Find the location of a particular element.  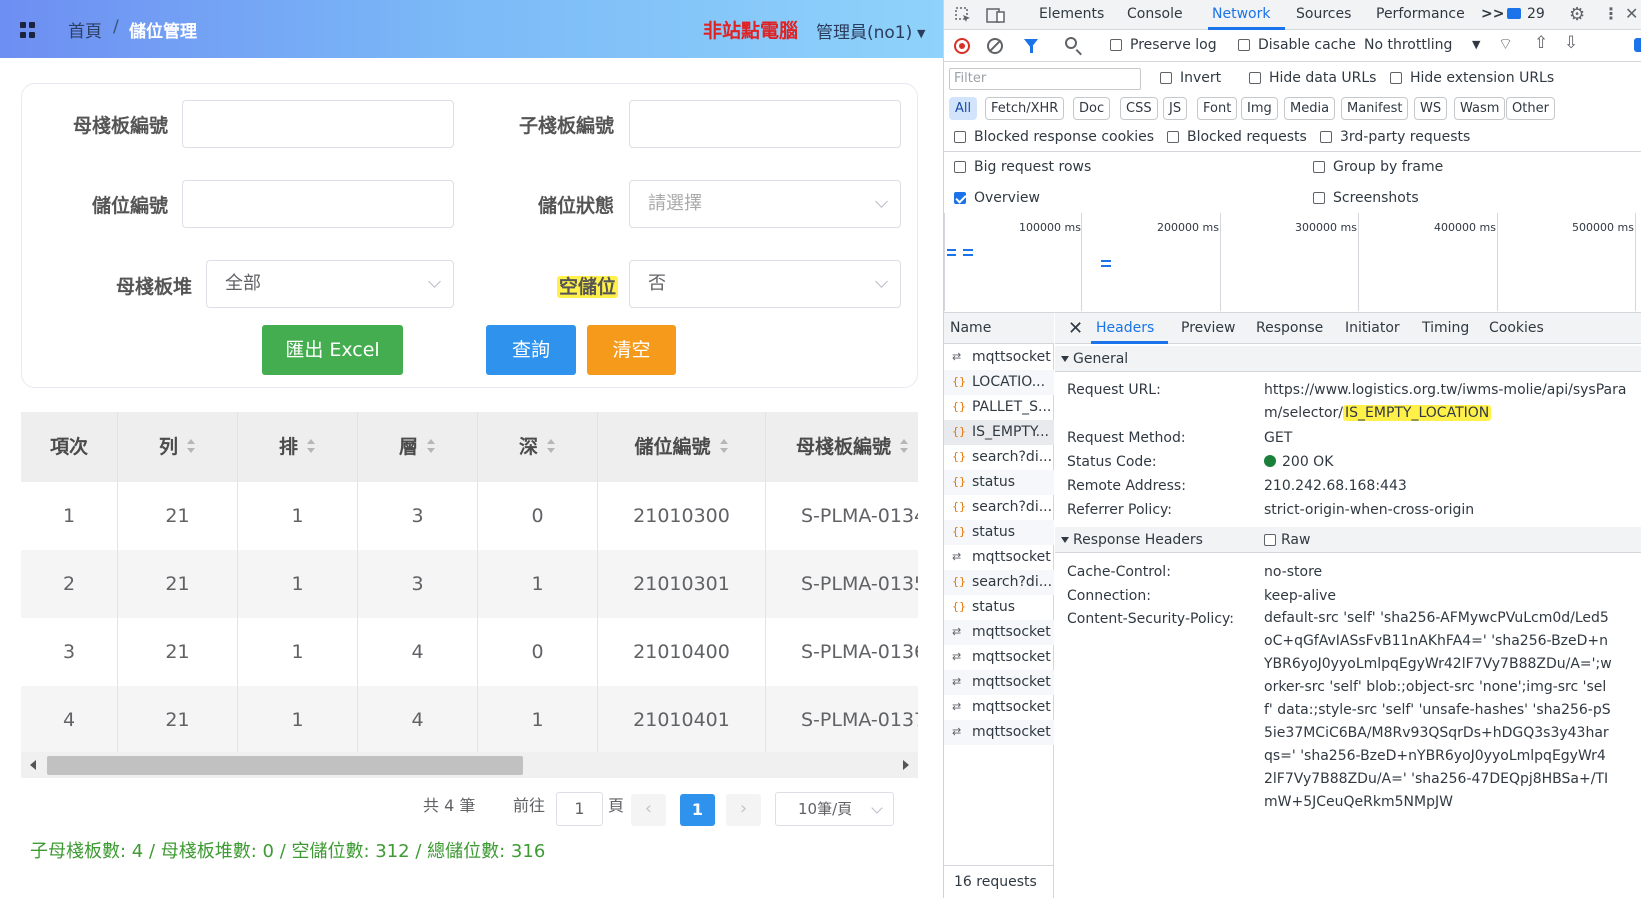

clear-button: 清空 is located at coordinates (631, 350).